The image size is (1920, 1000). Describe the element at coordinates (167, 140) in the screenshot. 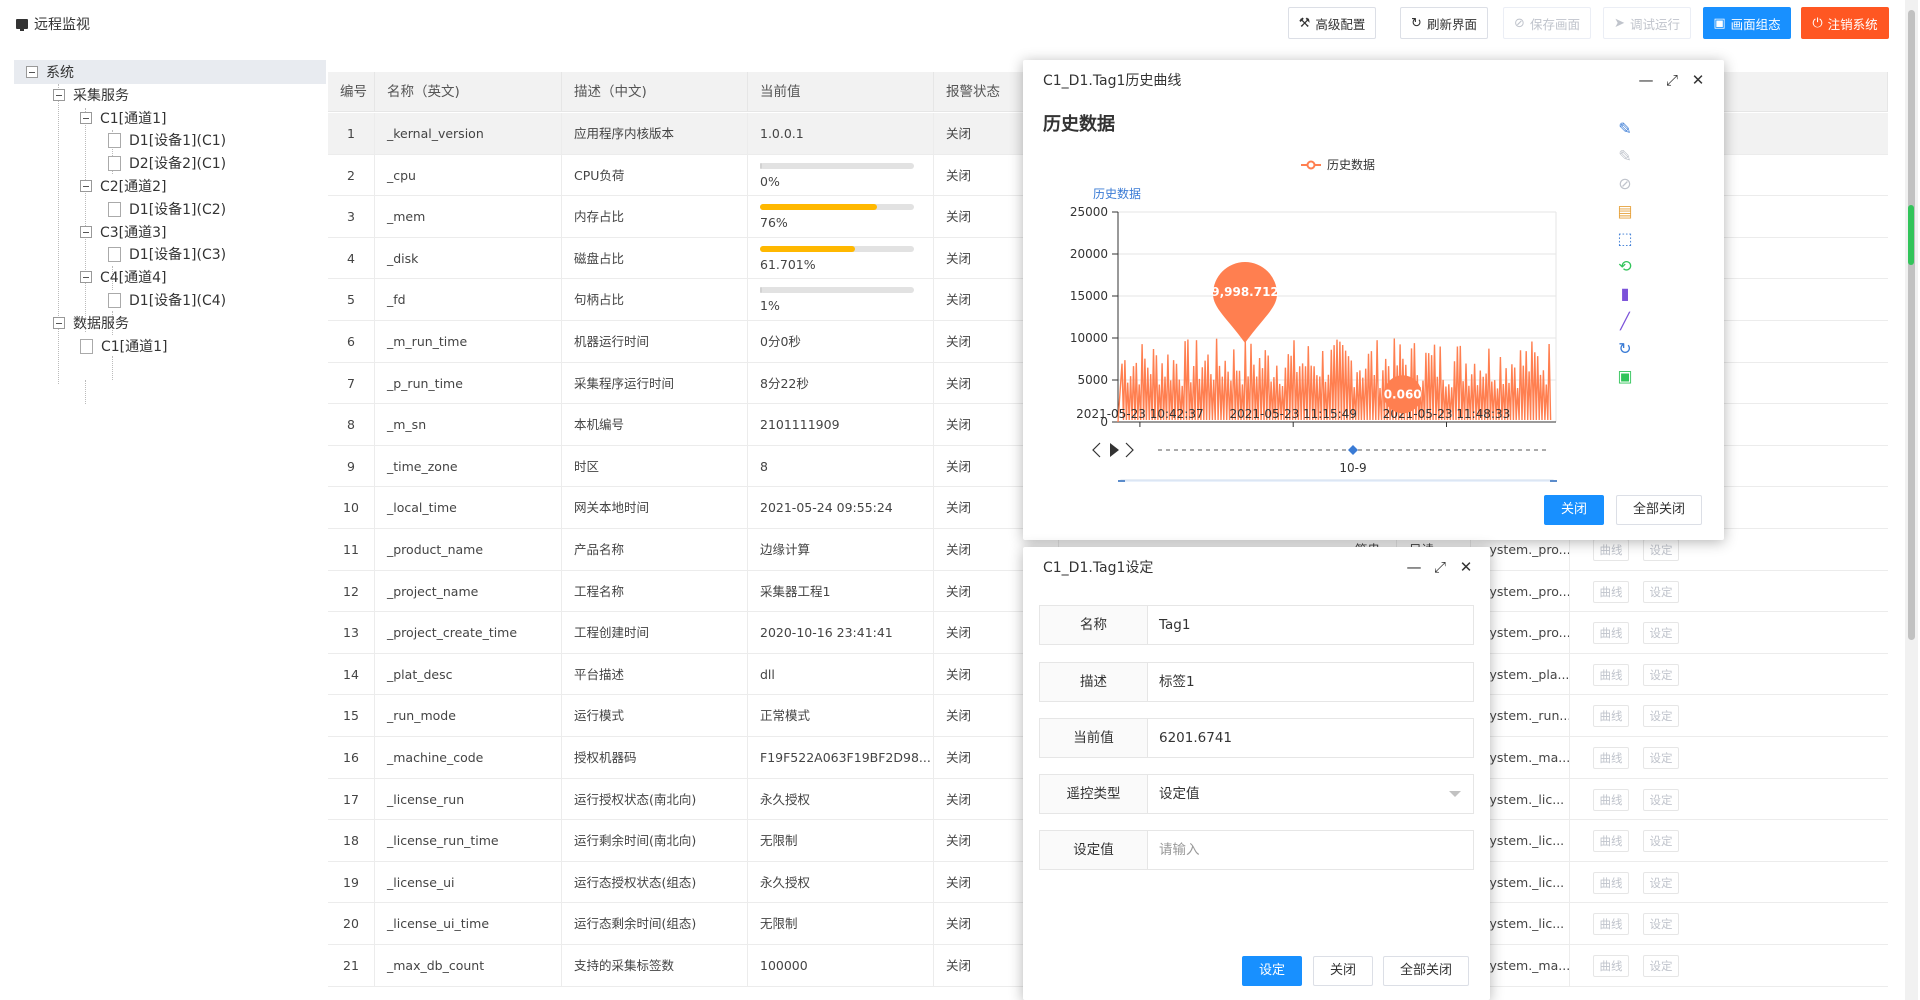

I see `tree-node-device: D1[设备1](C1)` at that location.